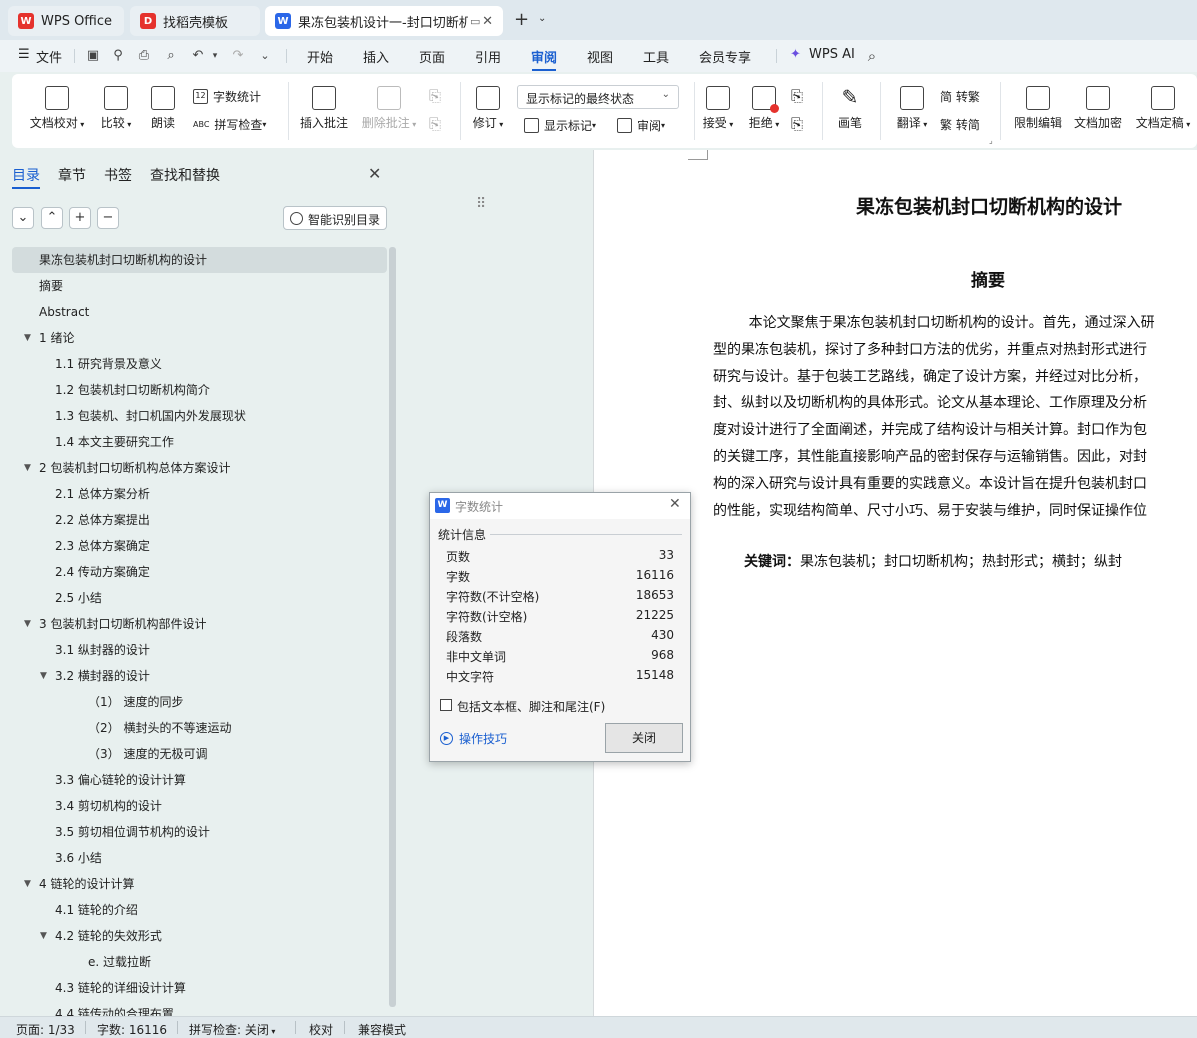  Describe the element at coordinates (199, 390) in the screenshot. I see `toc-item: 1.2 包装机封口切断机构简介` at that location.